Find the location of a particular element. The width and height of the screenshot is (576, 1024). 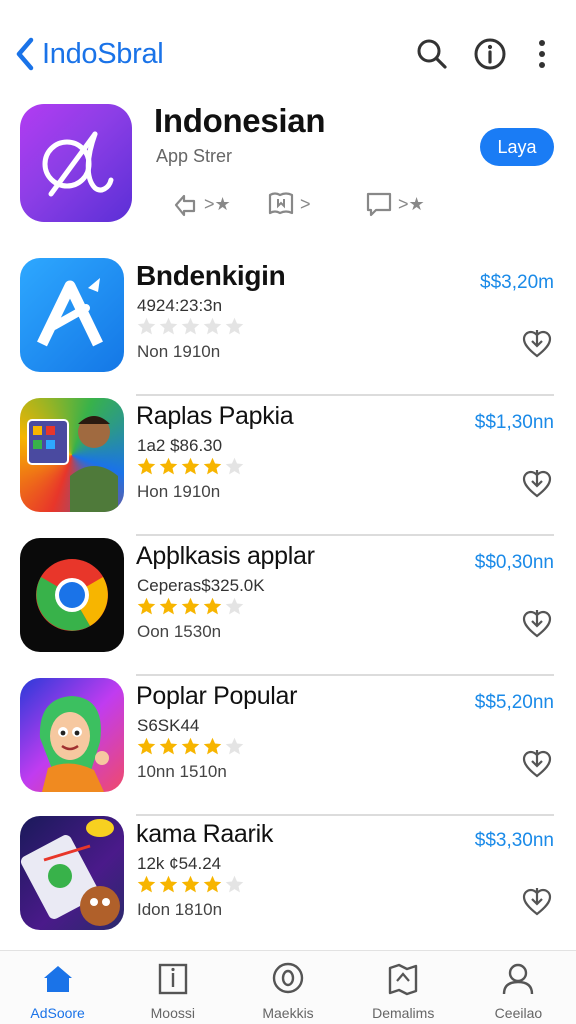

share-action: >★ is located at coordinates (200, 204).